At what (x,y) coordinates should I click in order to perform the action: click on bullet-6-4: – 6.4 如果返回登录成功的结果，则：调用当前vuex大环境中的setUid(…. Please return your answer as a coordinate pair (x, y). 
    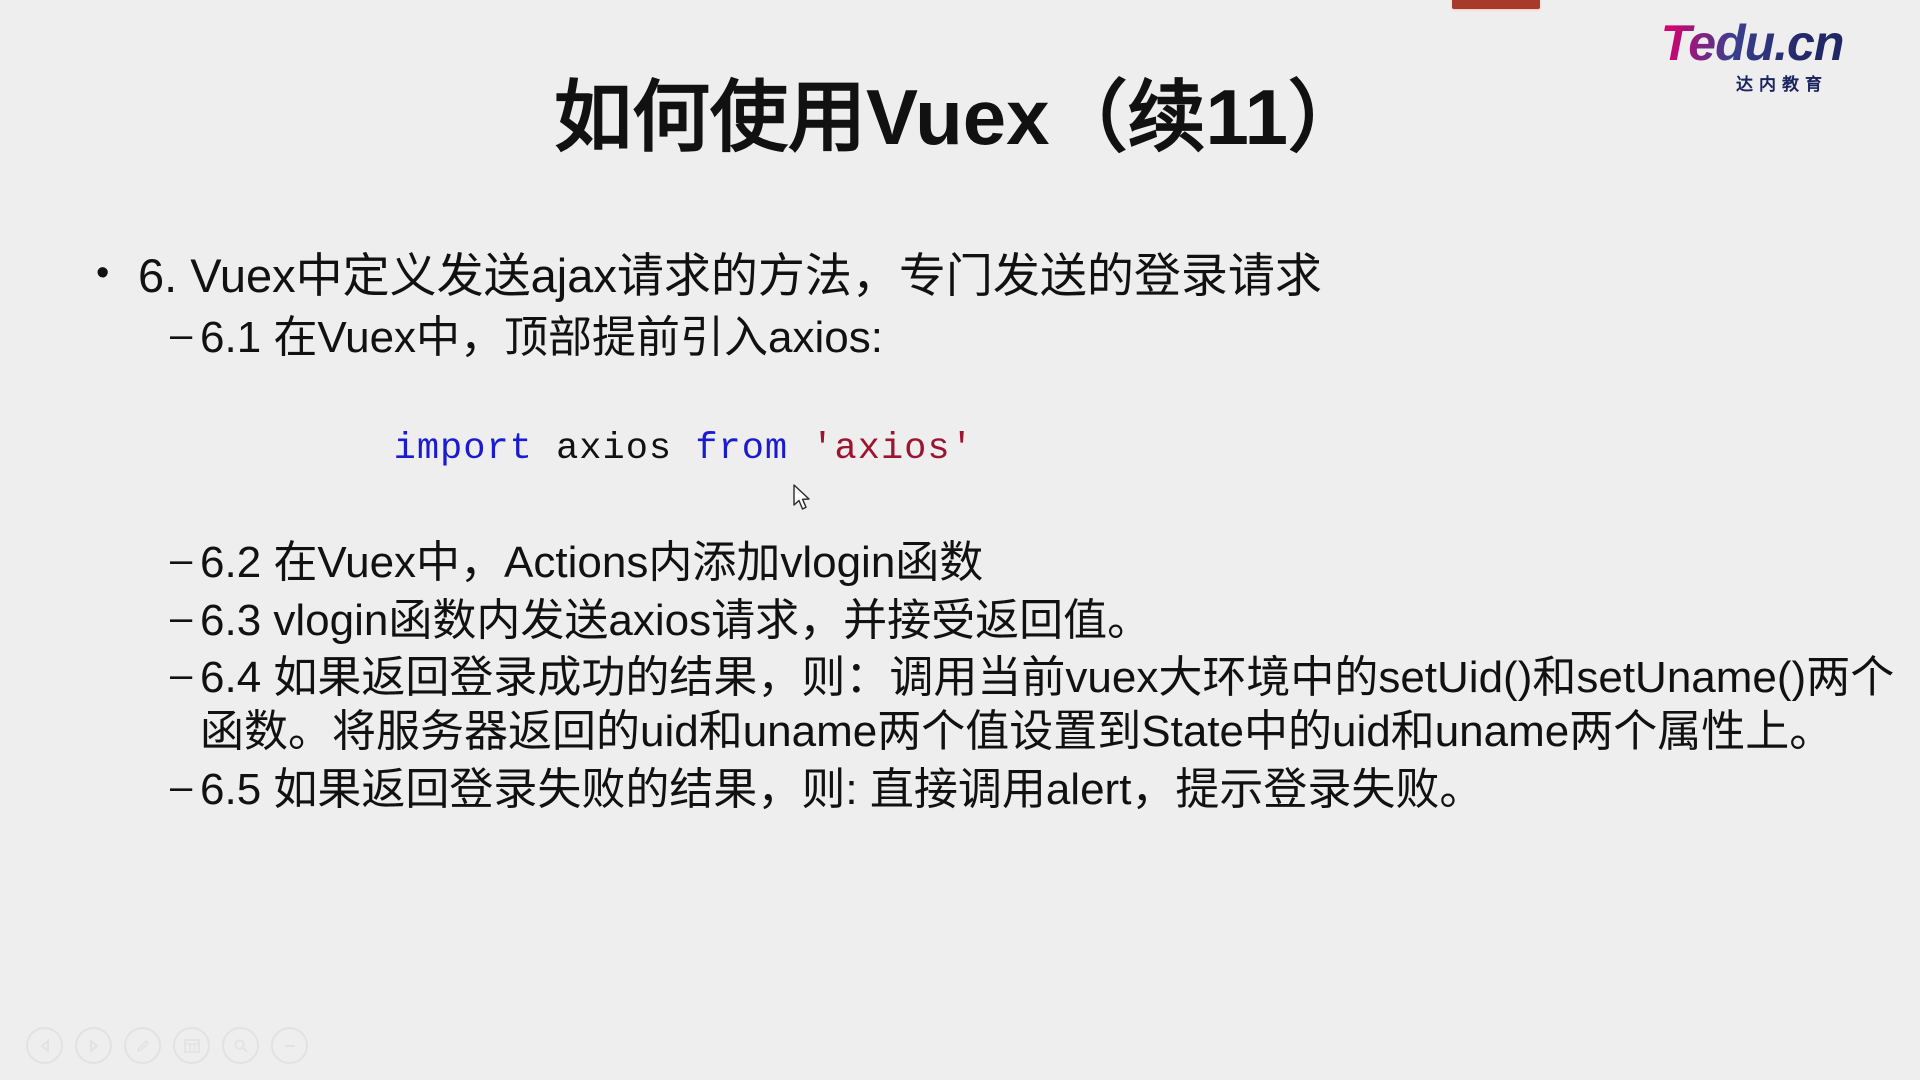
    Looking at the image, I should click on (1033, 704).